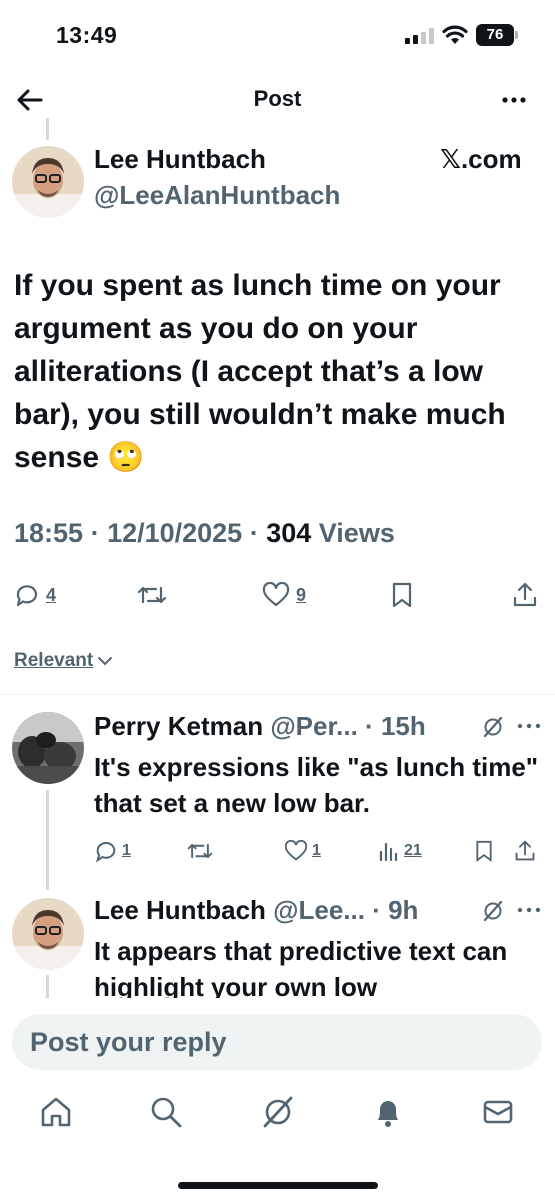 The width and height of the screenshot is (555, 1200). I want to click on status-bar: 13:49 76, so click(277, 35).